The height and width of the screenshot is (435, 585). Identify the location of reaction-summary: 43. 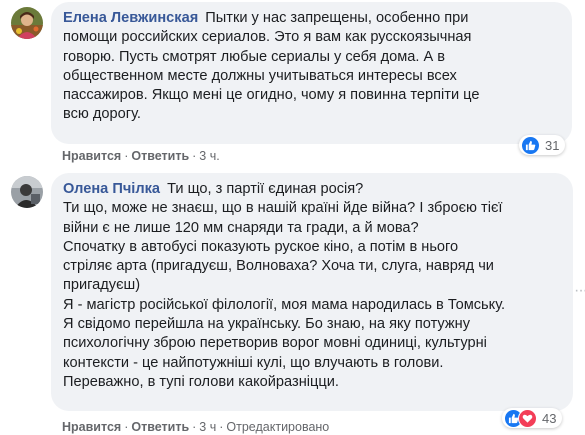
(532, 418).